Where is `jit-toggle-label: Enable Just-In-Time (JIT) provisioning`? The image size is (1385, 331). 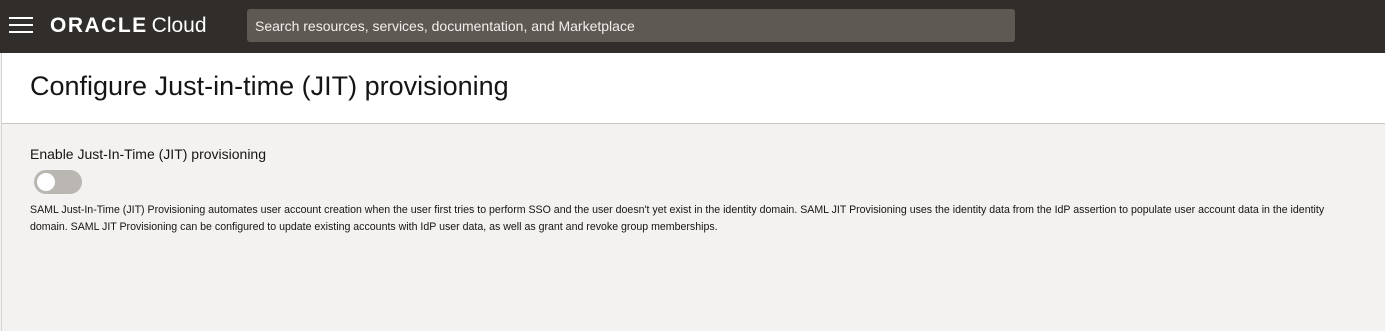 jit-toggle-label: Enable Just-In-Time (JIT) provisioning is located at coordinates (148, 154).